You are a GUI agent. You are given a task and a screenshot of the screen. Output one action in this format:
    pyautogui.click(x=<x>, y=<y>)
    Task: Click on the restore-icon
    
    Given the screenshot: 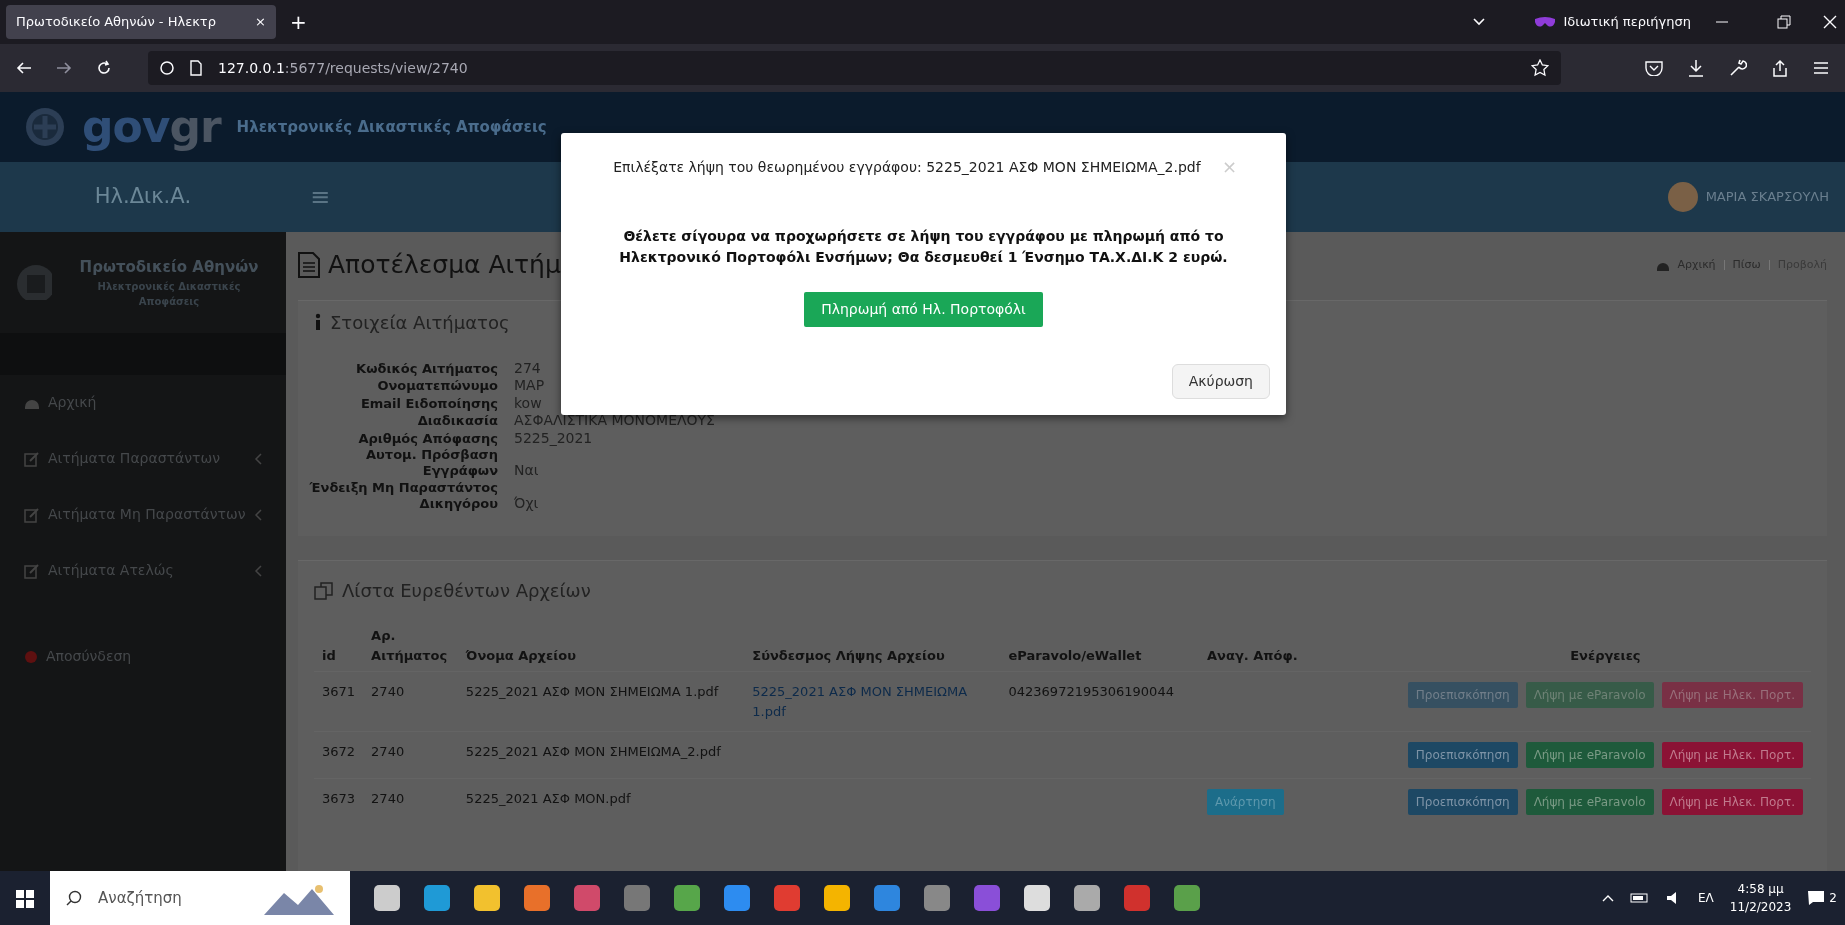 What is the action you would take?
    pyautogui.click(x=1784, y=22)
    